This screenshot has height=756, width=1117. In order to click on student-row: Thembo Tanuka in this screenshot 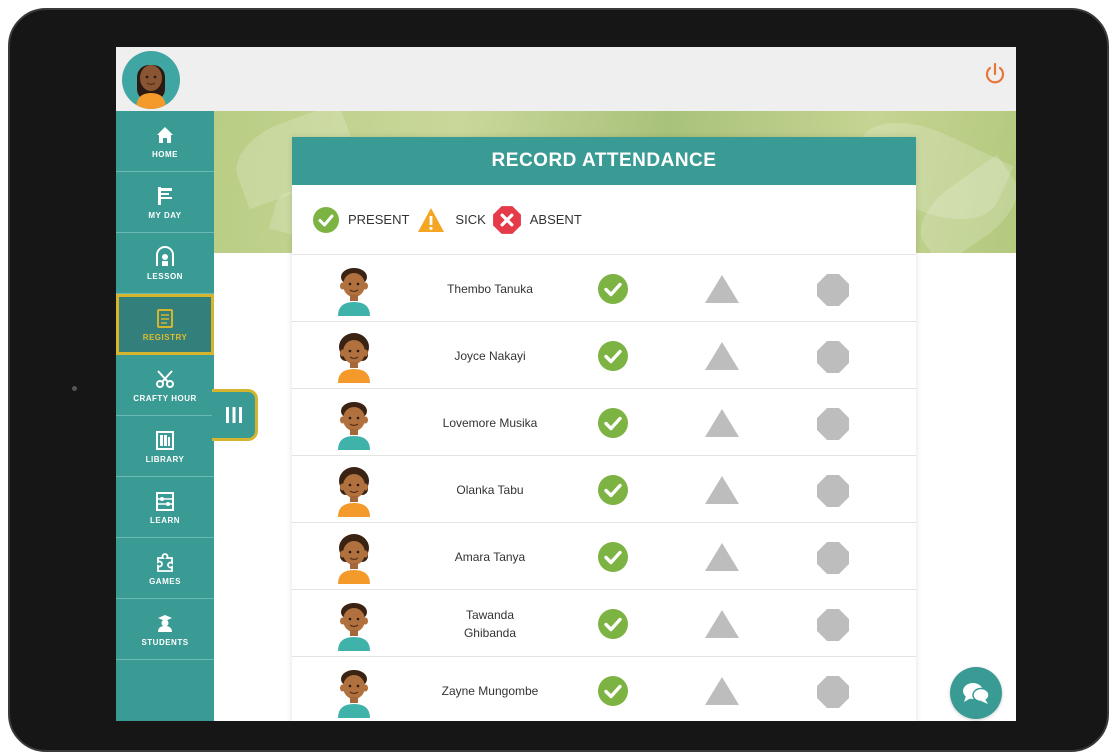, I will do `click(604, 288)`.